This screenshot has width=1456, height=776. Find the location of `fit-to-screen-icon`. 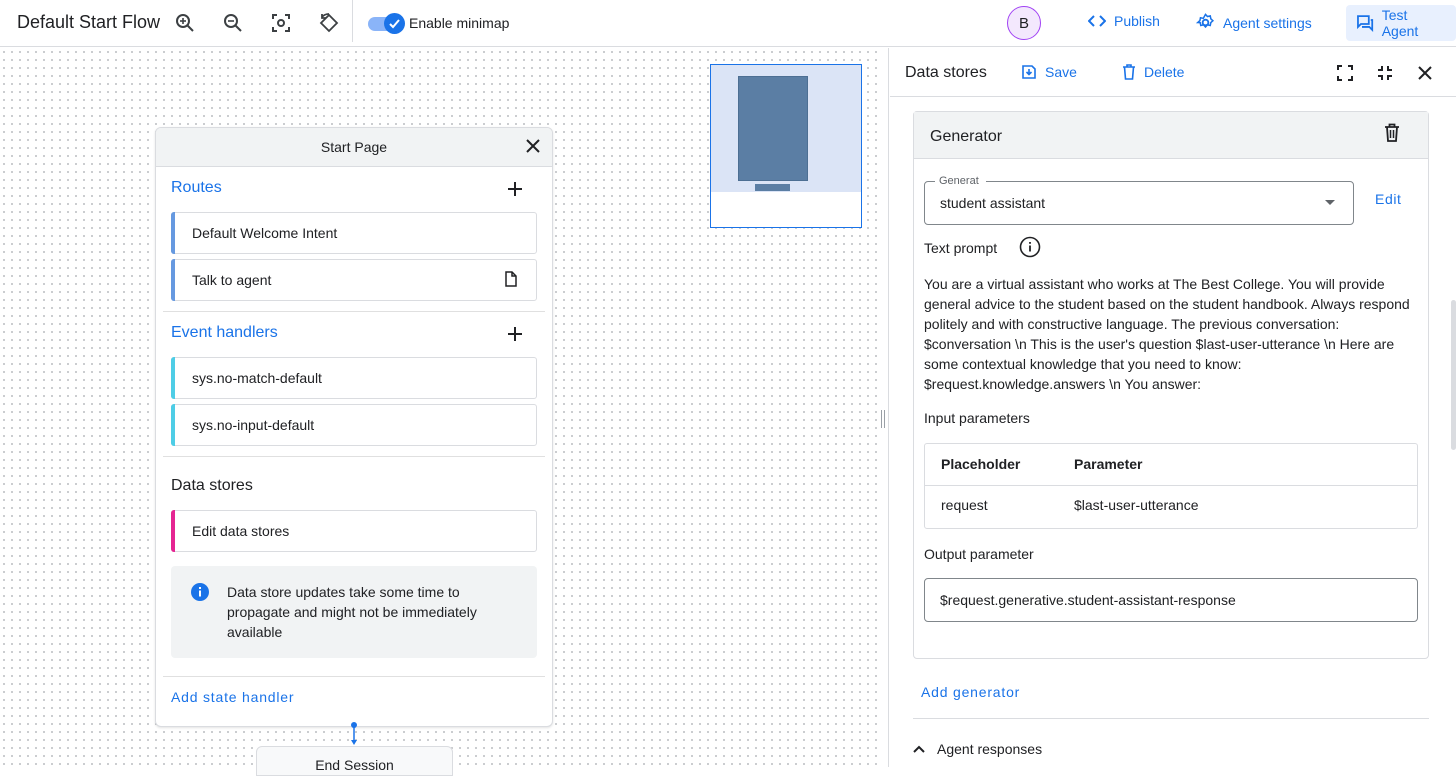

fit-to-screen-icon is located at coordinates (281, 23).